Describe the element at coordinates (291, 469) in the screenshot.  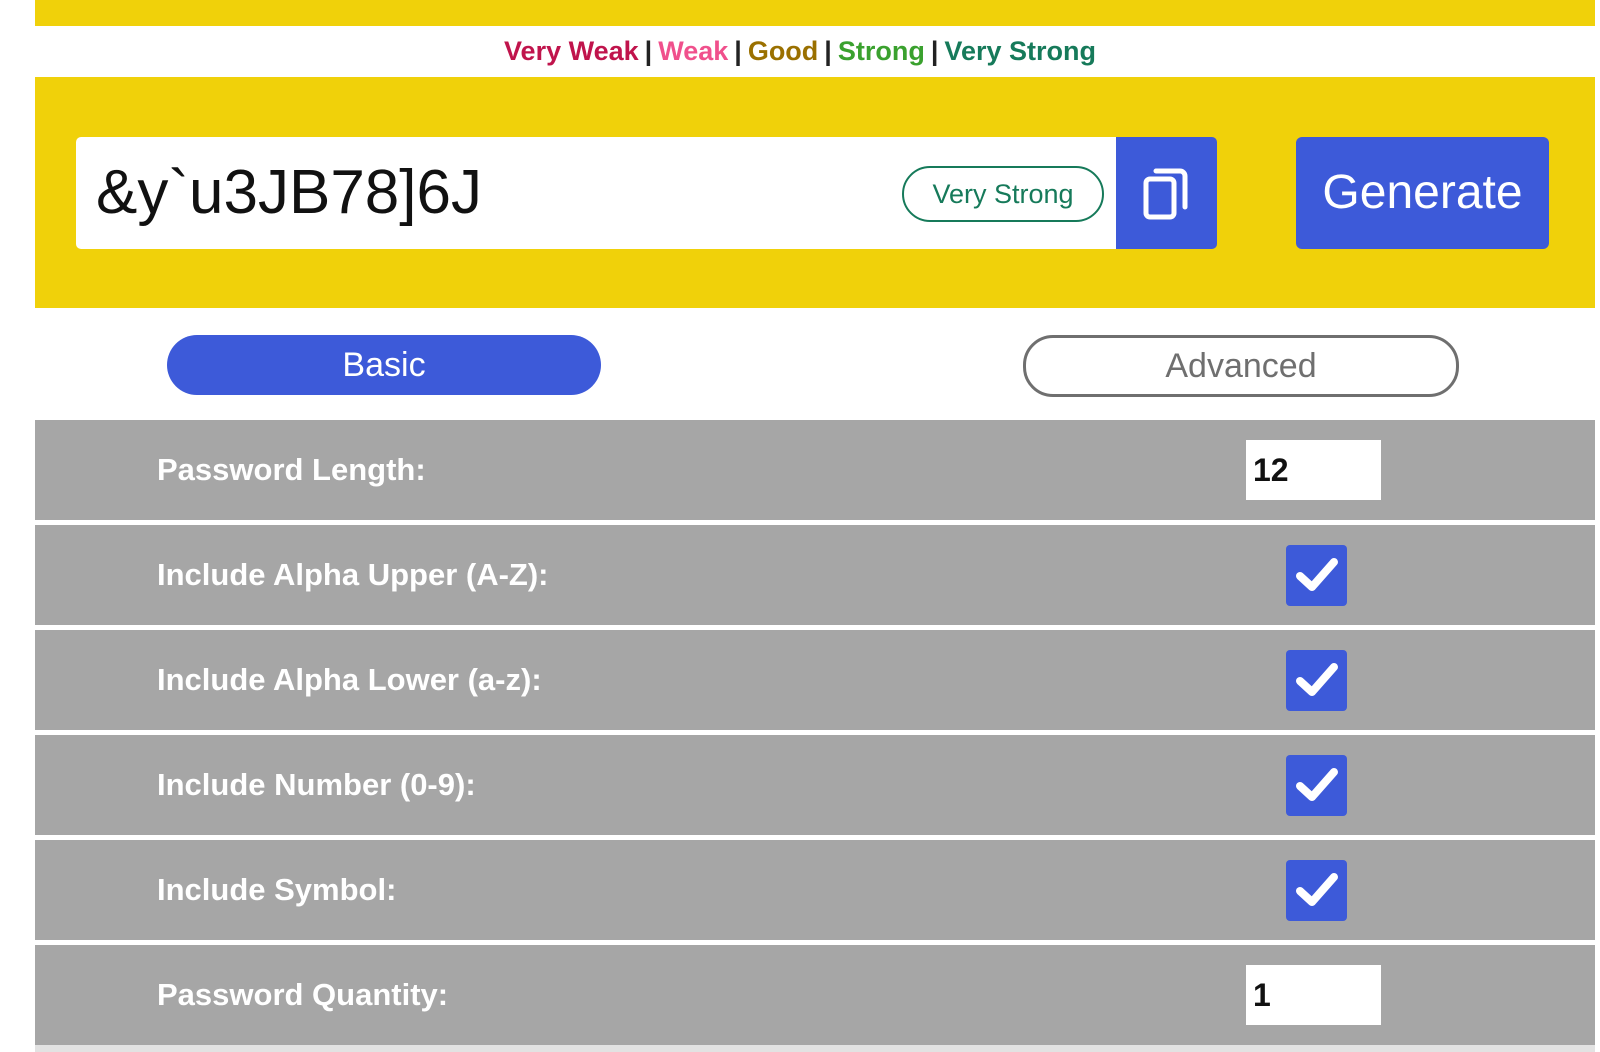
I see `password-length-label: Password Length:` at that location.